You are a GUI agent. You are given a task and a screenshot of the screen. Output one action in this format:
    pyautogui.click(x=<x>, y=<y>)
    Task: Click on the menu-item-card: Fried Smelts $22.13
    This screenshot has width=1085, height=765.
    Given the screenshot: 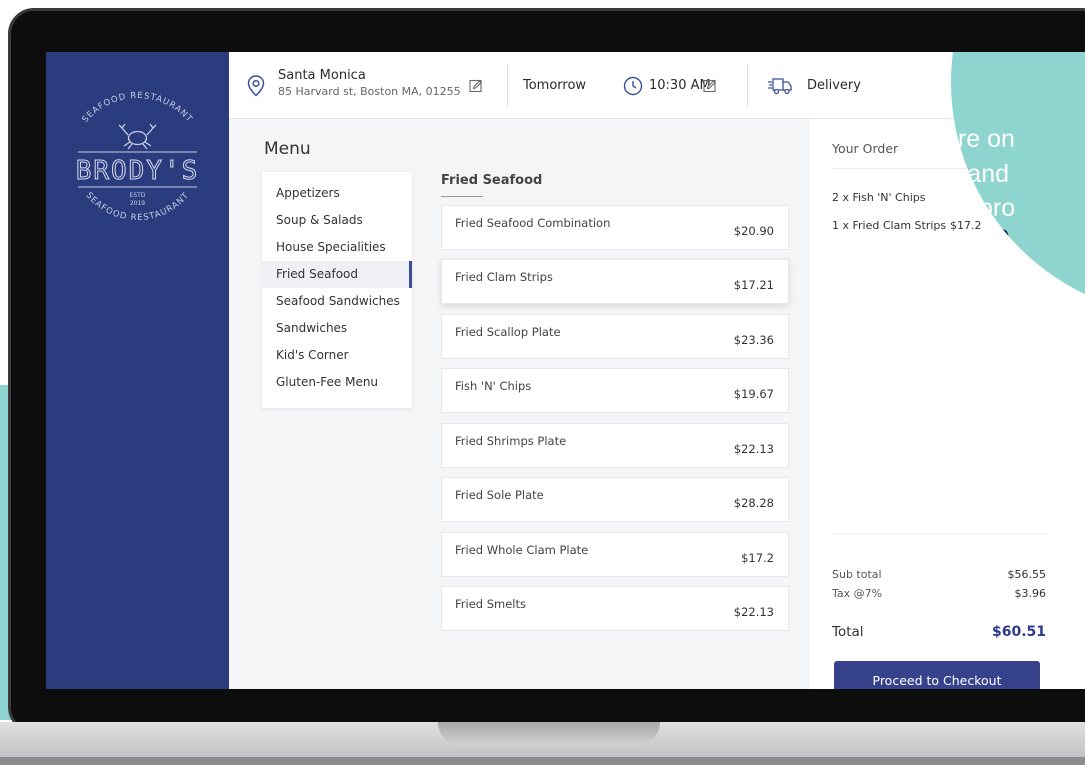 What is the action you would take?
    pyautogui.click(x=615, y=608)
    